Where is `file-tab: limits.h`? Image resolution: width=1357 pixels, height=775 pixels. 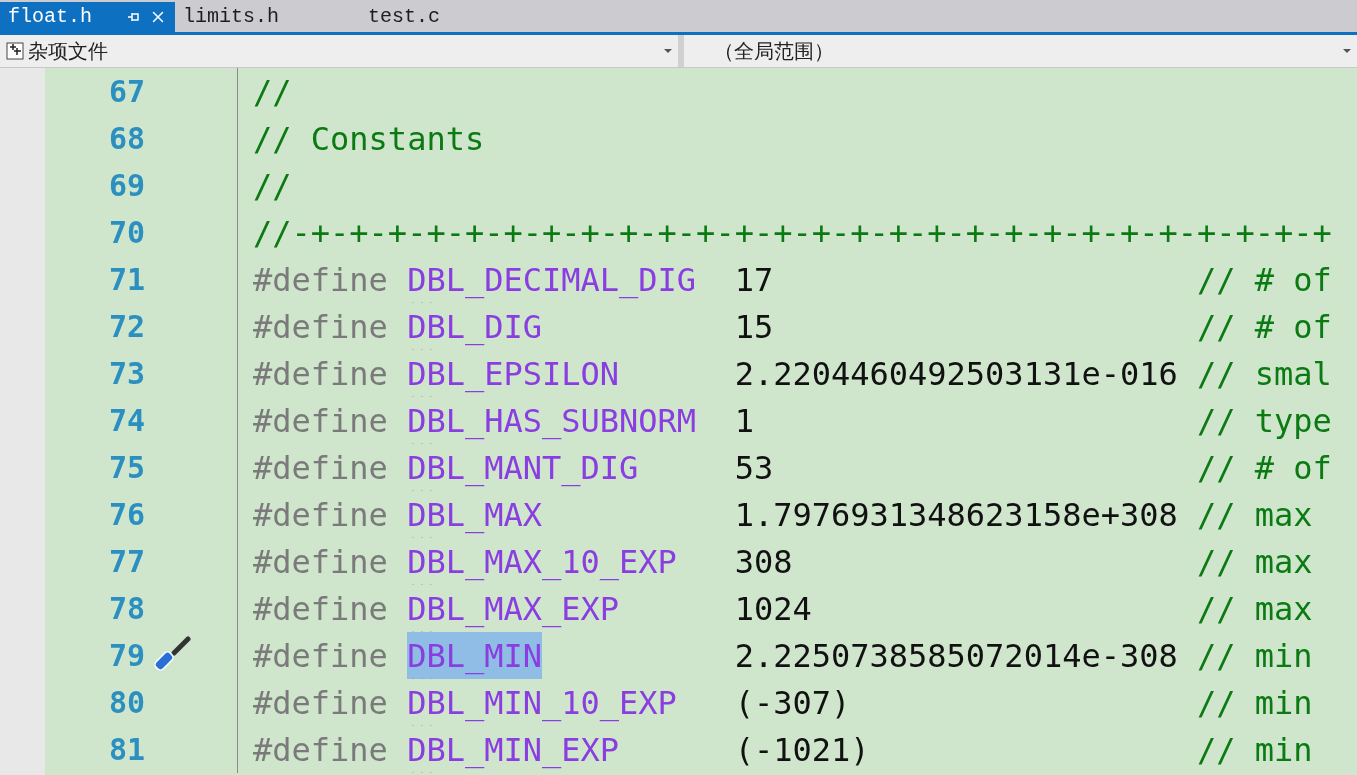 file-tab: limits.h is located at coordinates (267, 17).